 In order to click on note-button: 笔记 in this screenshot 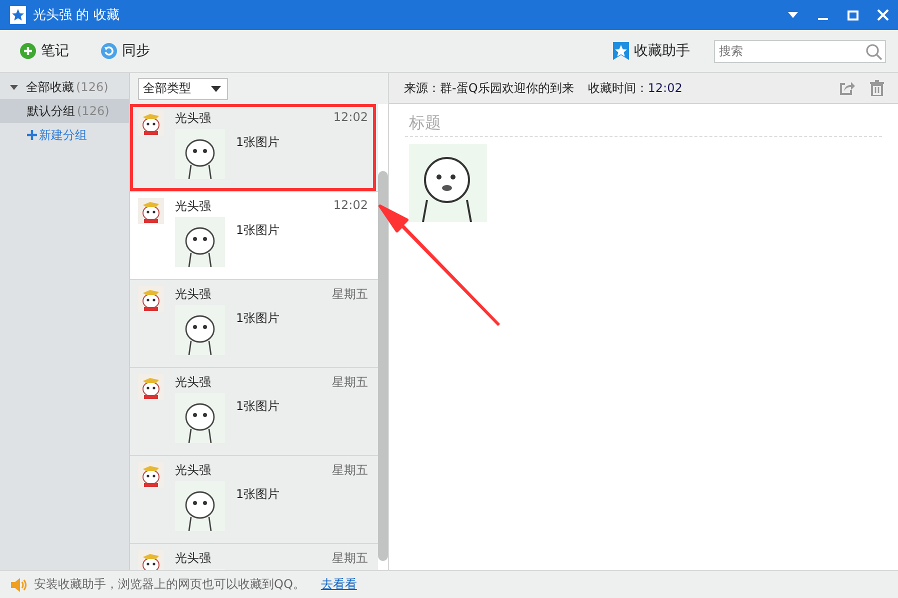, I will do `click(44, 51)`.